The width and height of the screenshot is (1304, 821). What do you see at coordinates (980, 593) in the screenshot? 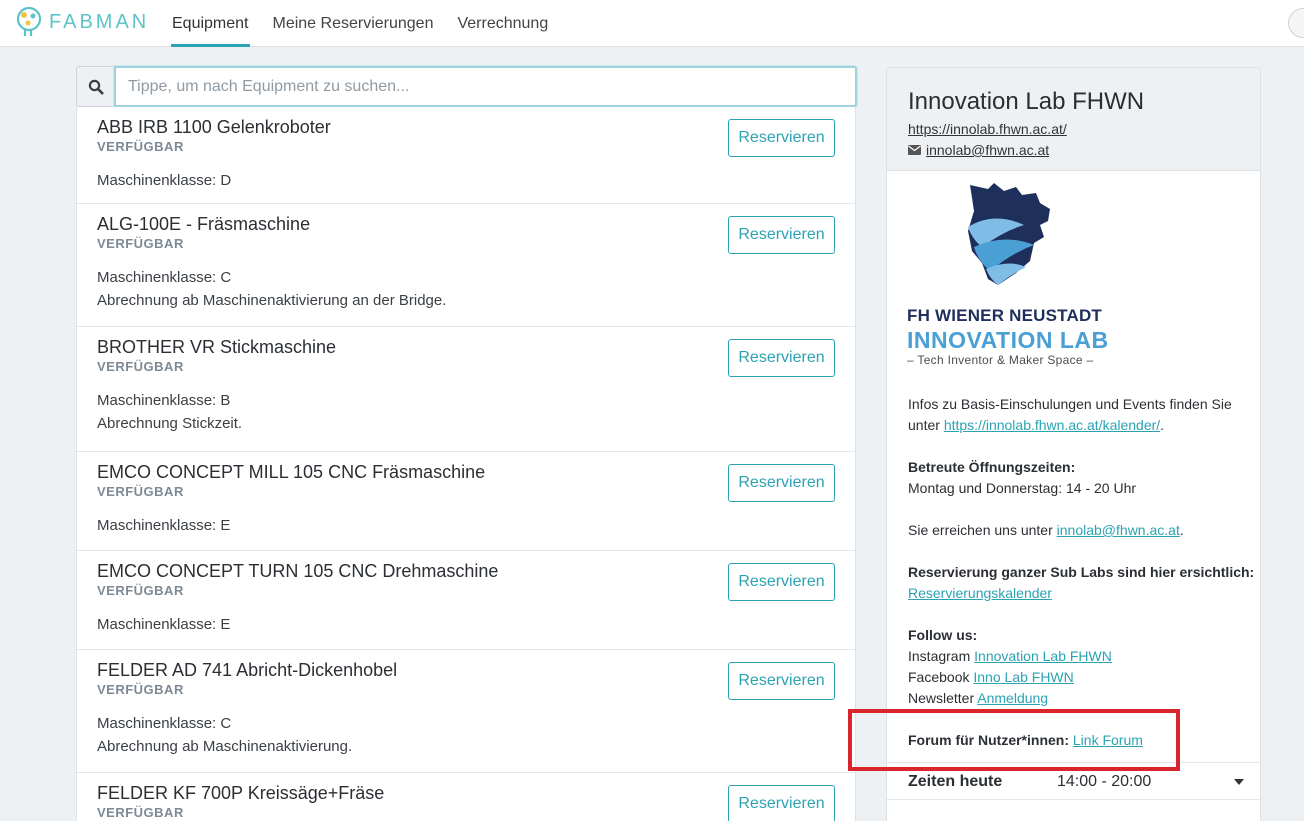
I see `reservation-calendar-link: Reservierungskalender` at bounding box center [980, 593].